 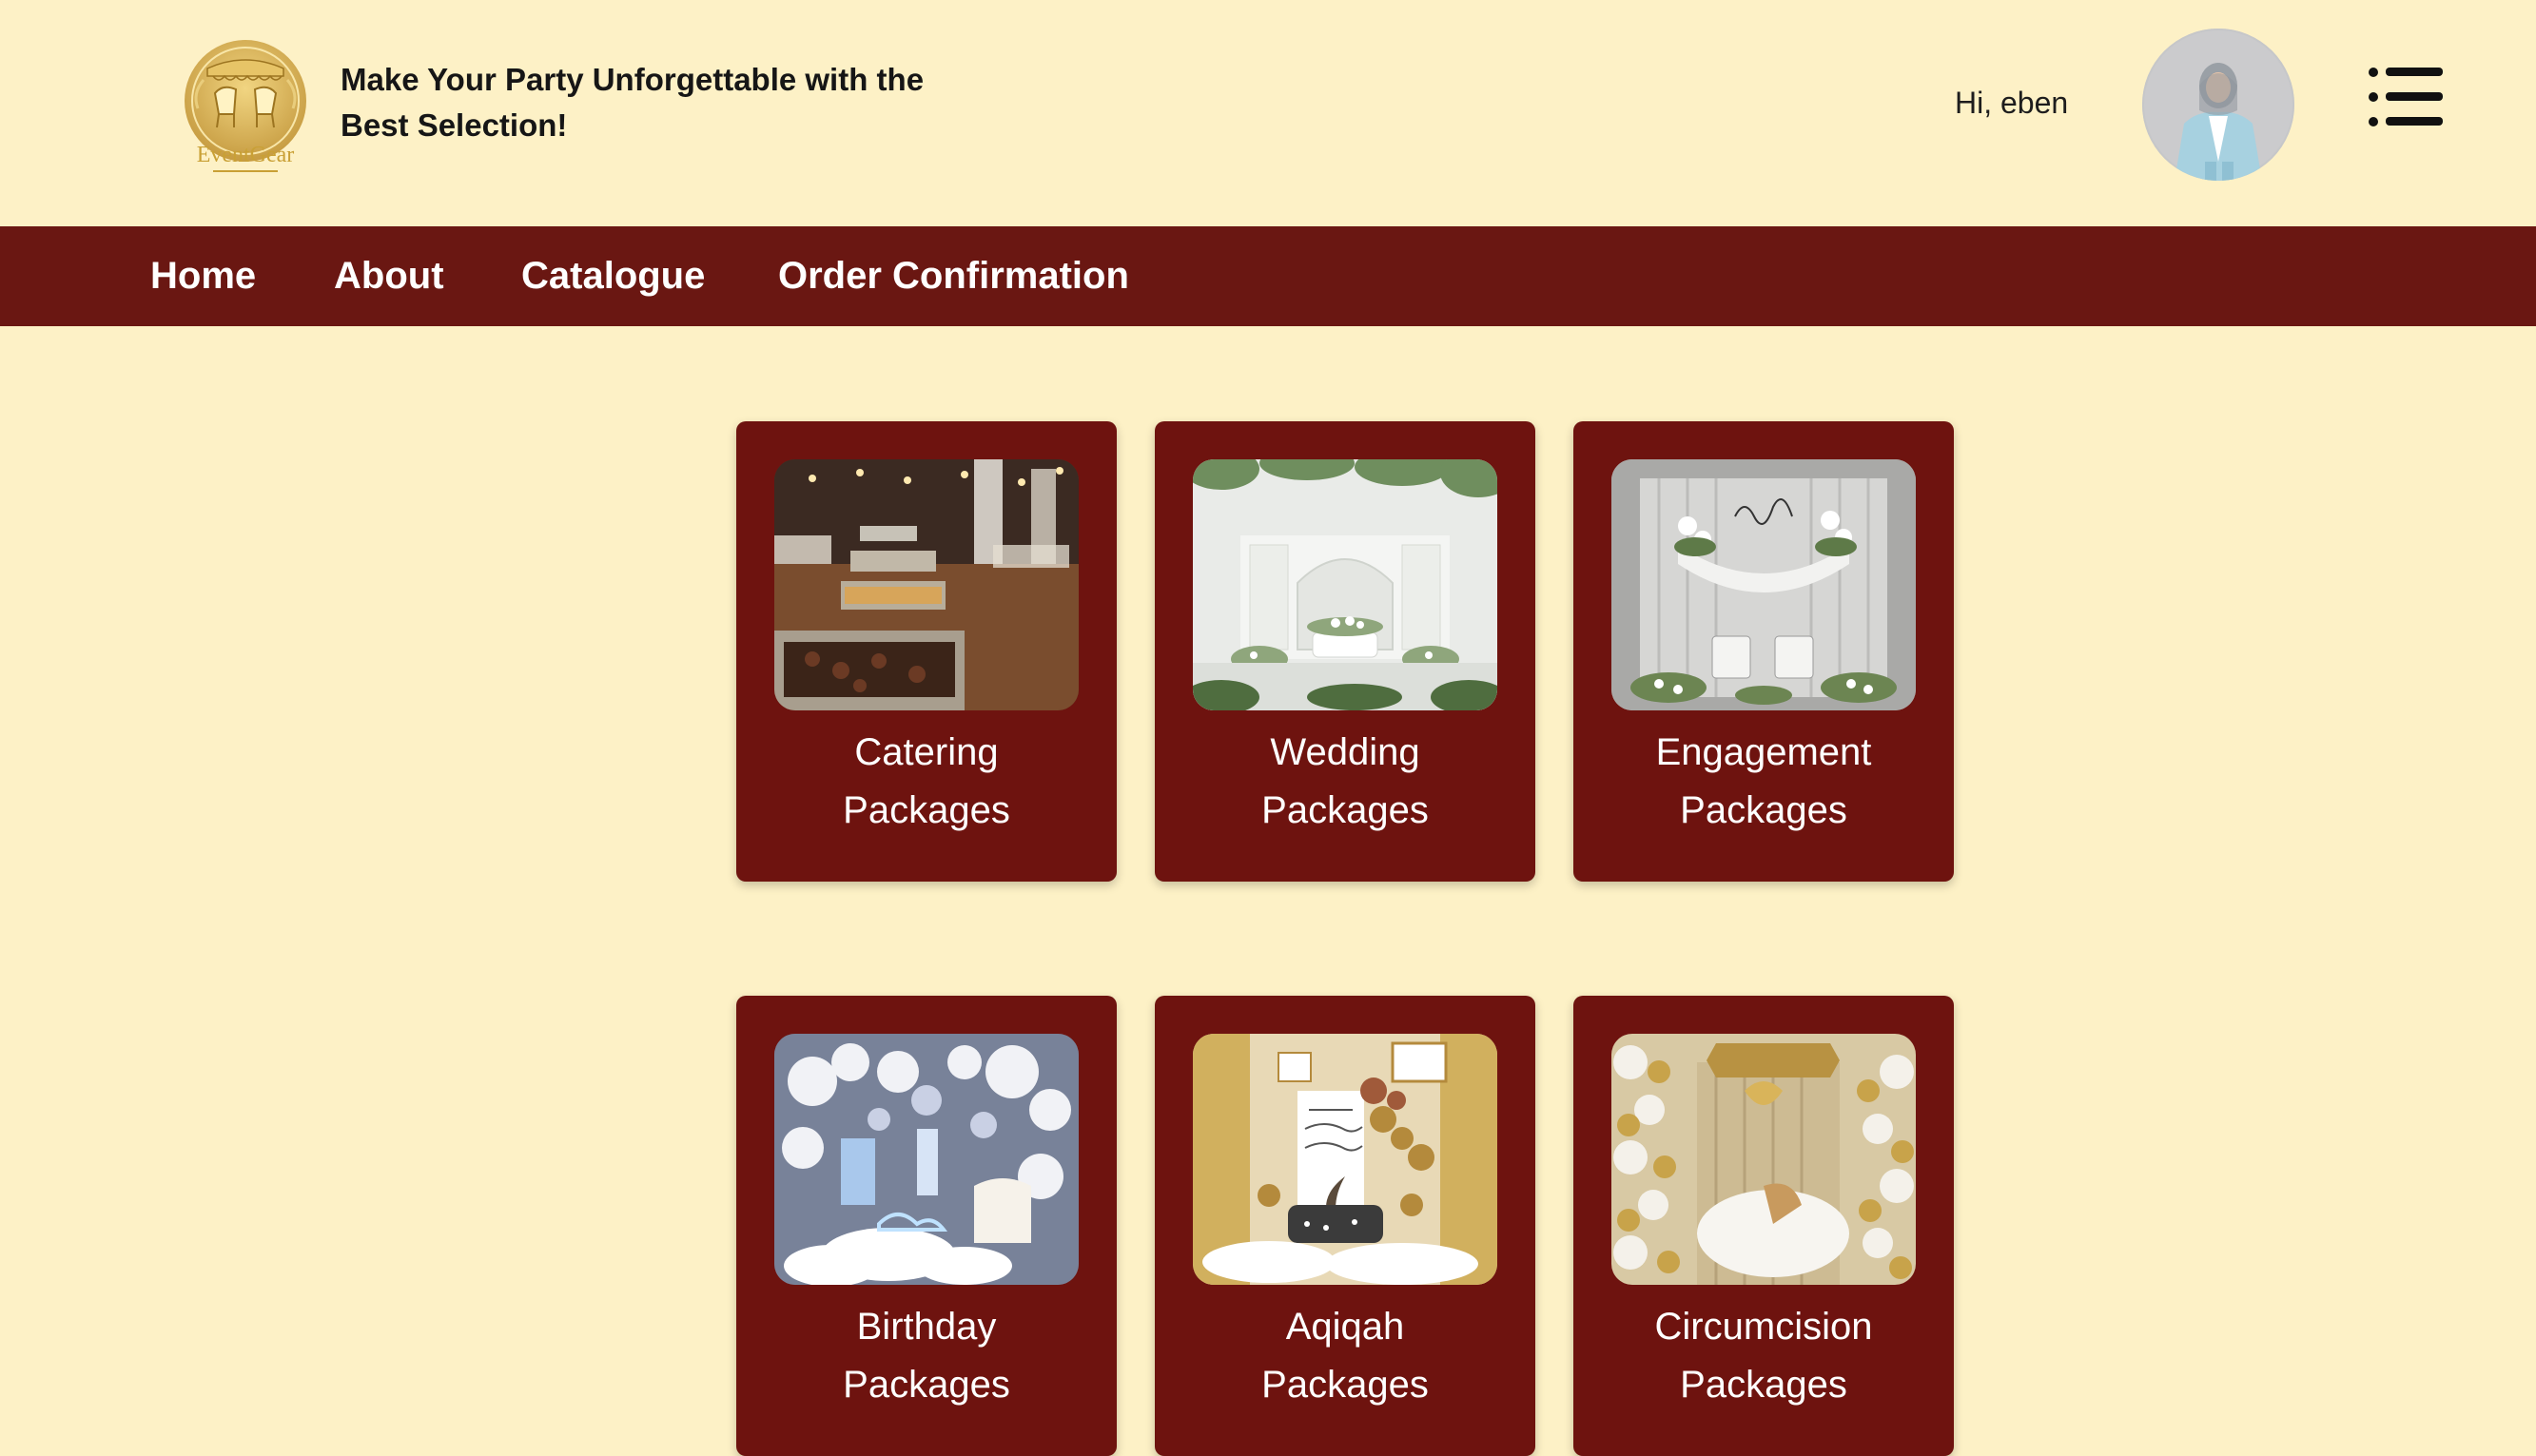 What do you see at coordinates (926, 584) in the screenshot?
I see `catering-buffet-photo` at bounding box center [926, 584].